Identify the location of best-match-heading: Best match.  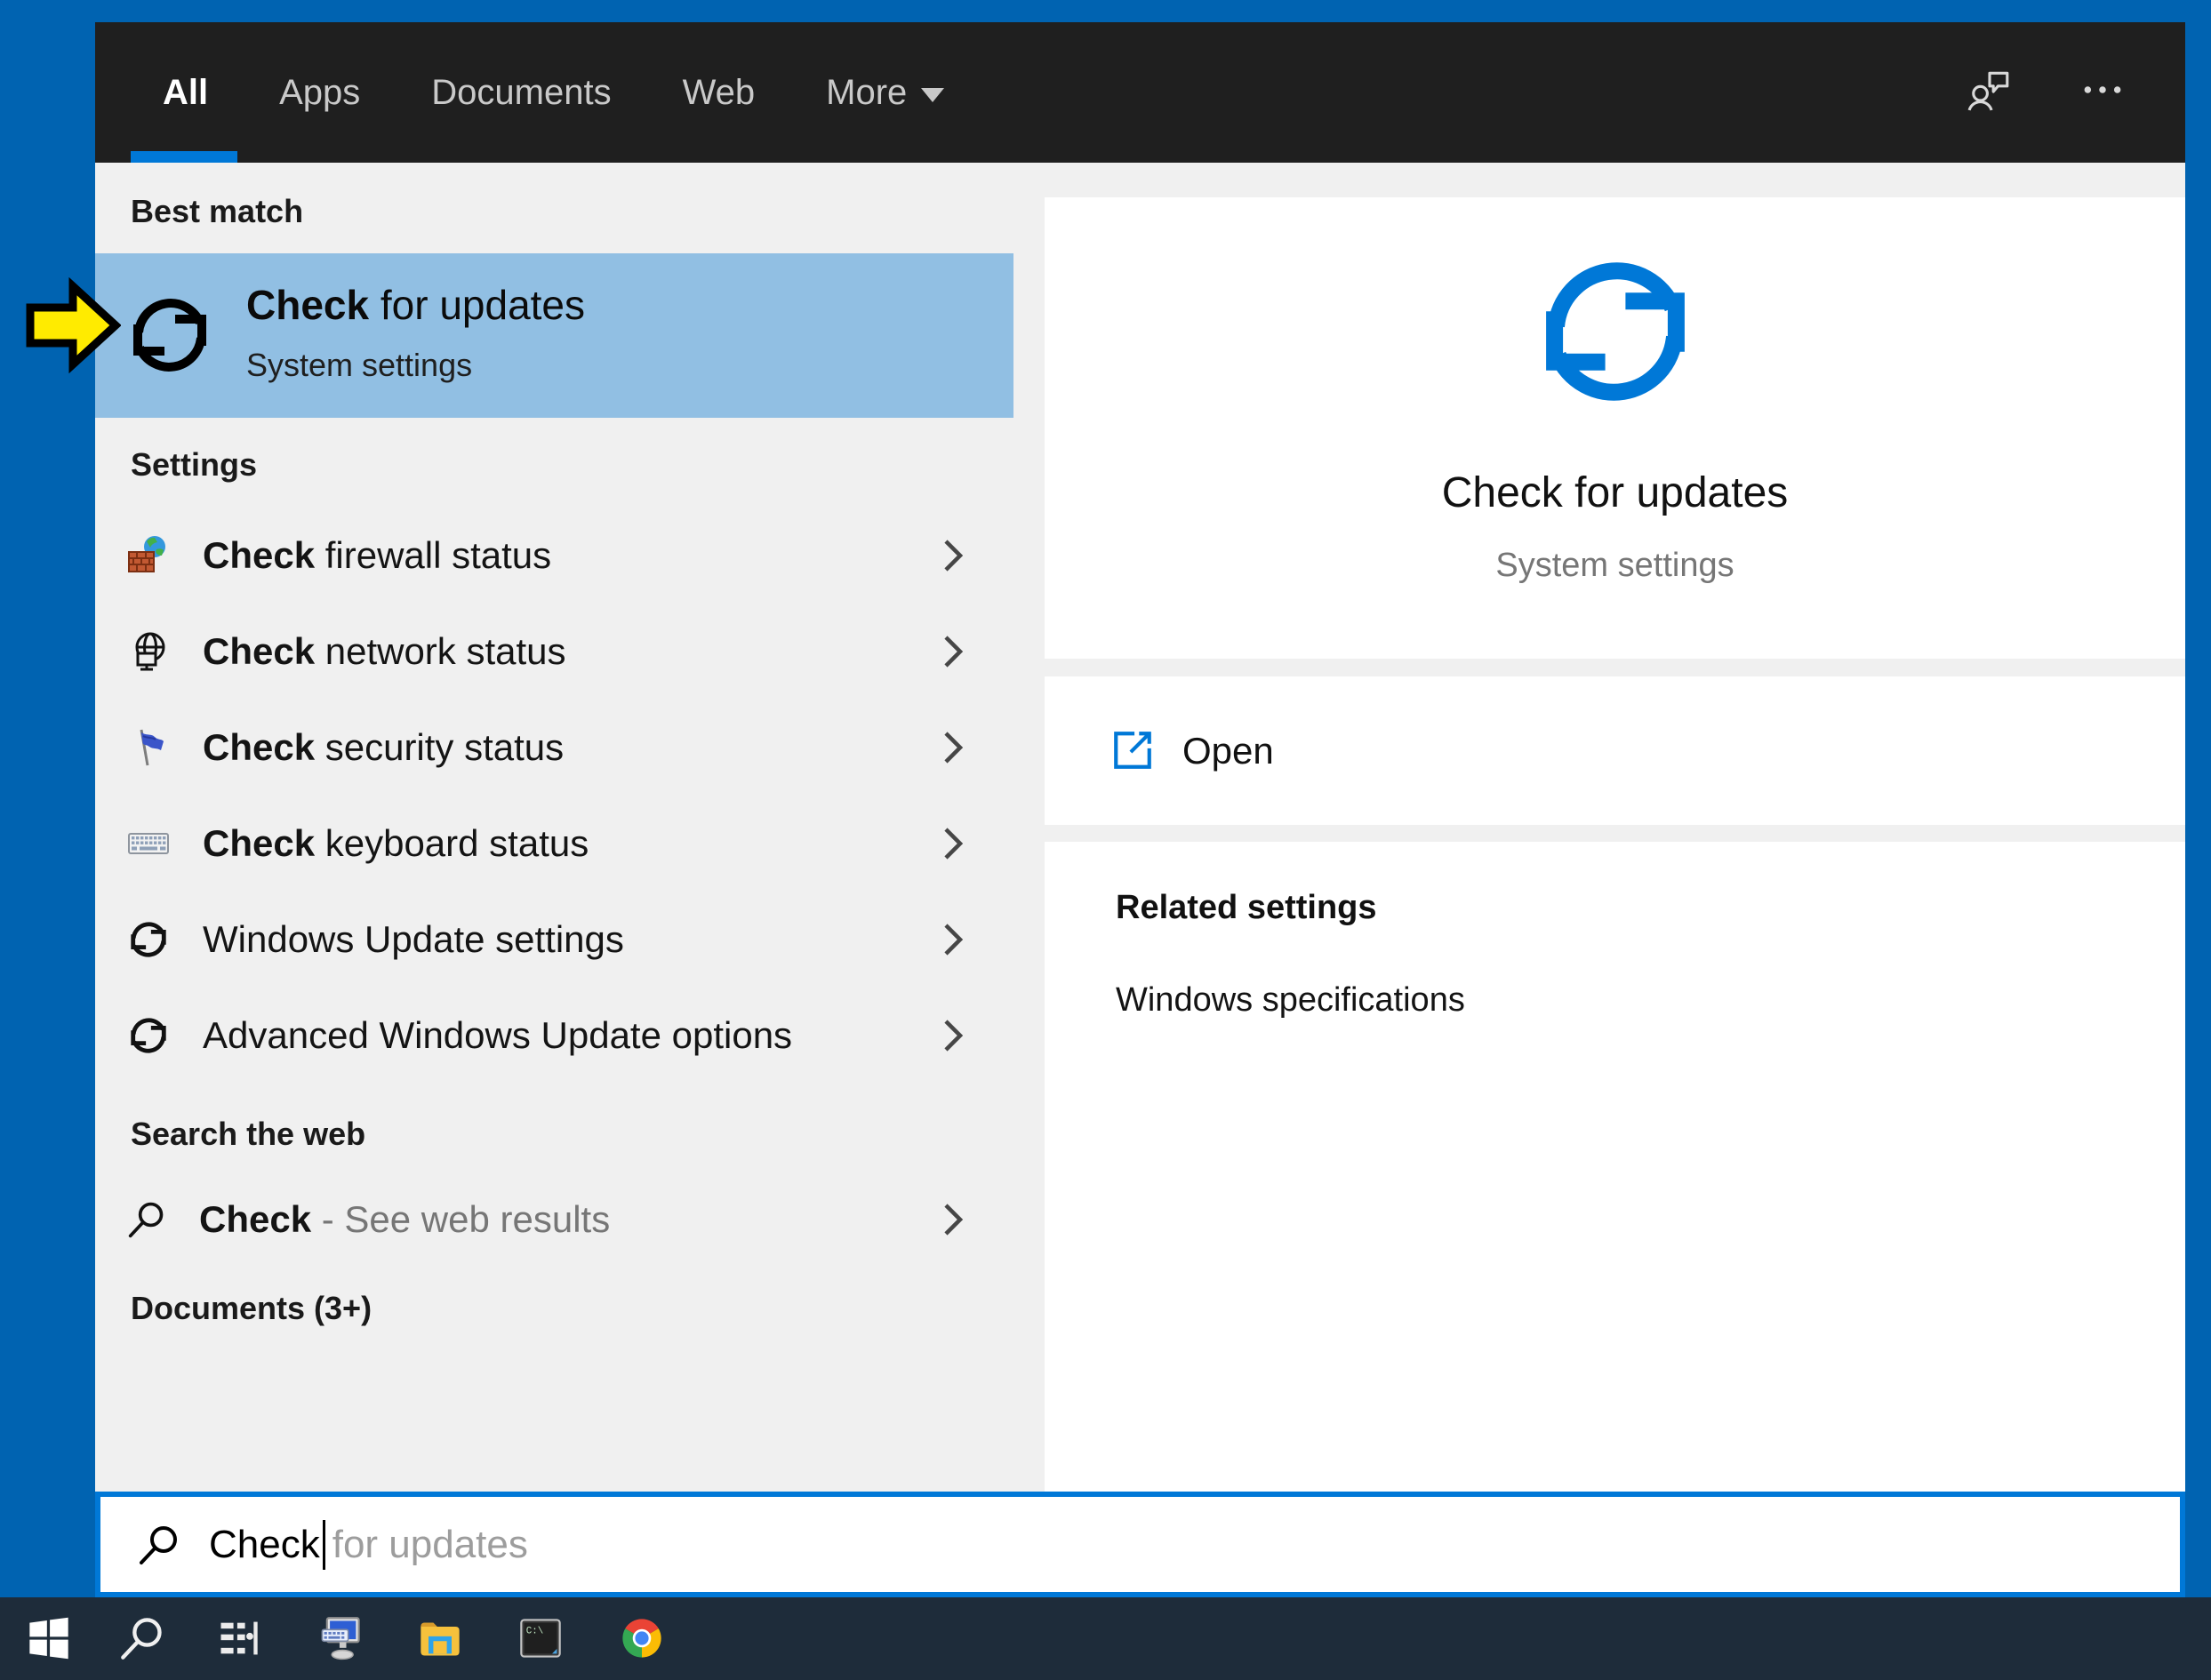
(218, 211).